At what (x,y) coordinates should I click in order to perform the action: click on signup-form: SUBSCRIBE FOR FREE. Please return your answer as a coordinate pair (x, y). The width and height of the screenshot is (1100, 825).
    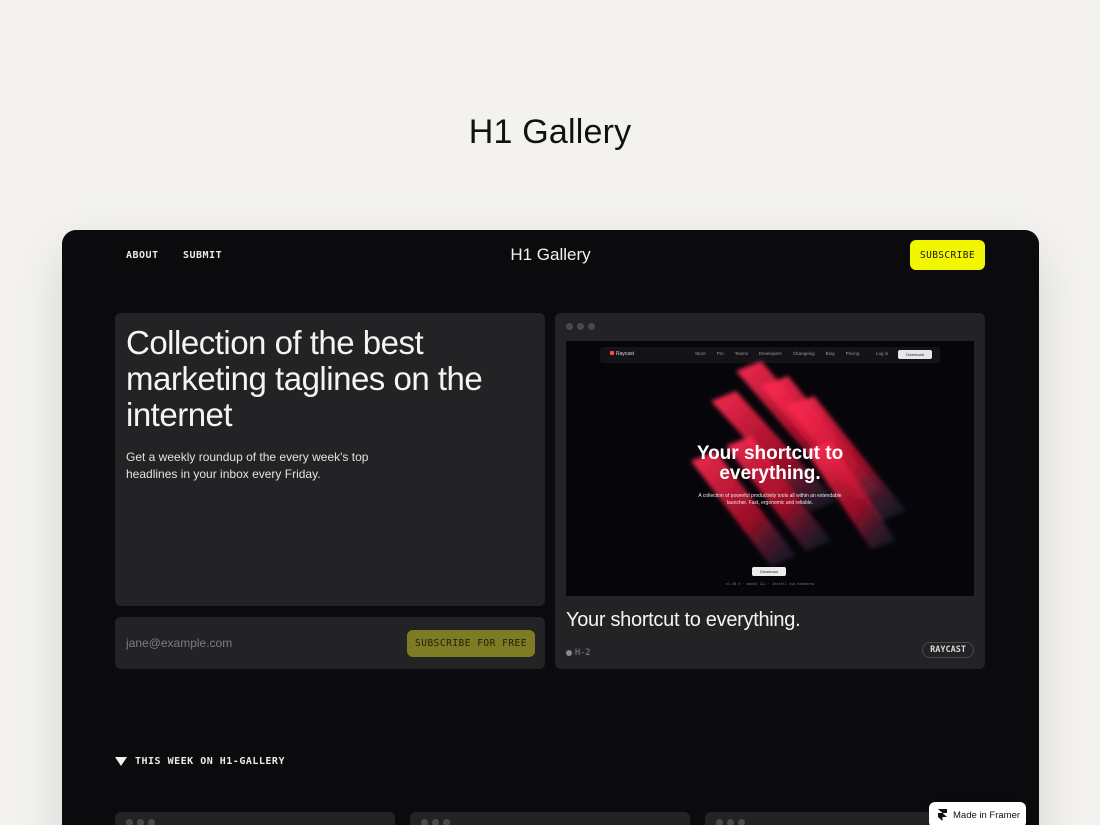
    Looking at the image, I should click on (330, 643).